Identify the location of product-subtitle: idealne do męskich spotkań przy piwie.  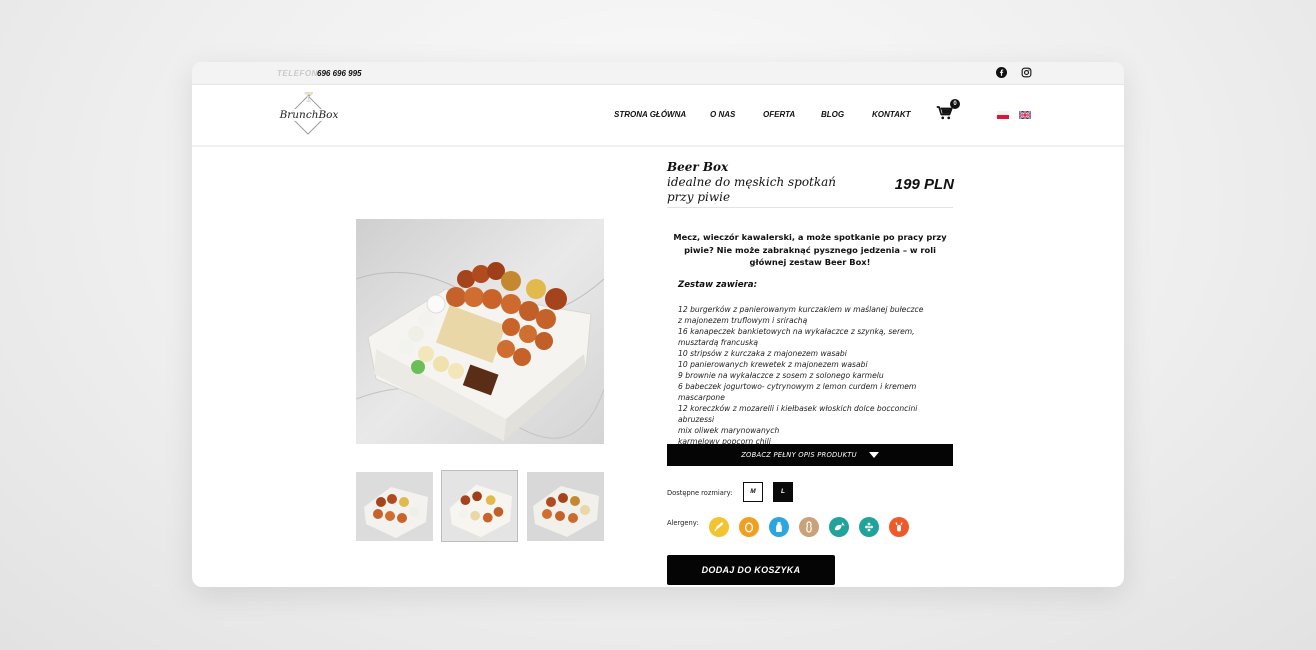
(752, 189).